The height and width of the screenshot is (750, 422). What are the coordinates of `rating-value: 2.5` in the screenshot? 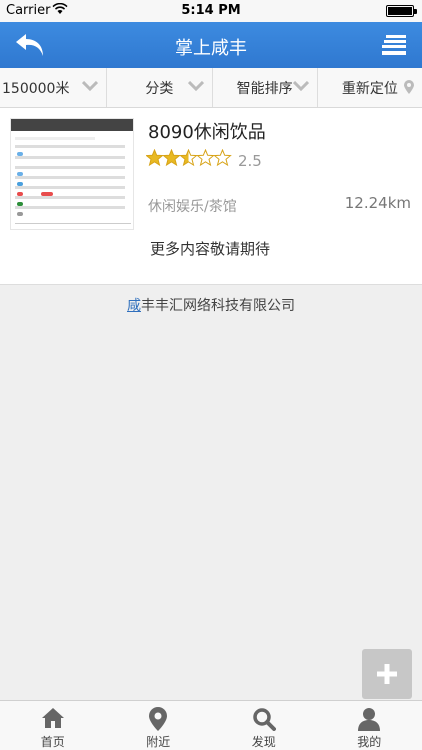 It's located at (250, 161).